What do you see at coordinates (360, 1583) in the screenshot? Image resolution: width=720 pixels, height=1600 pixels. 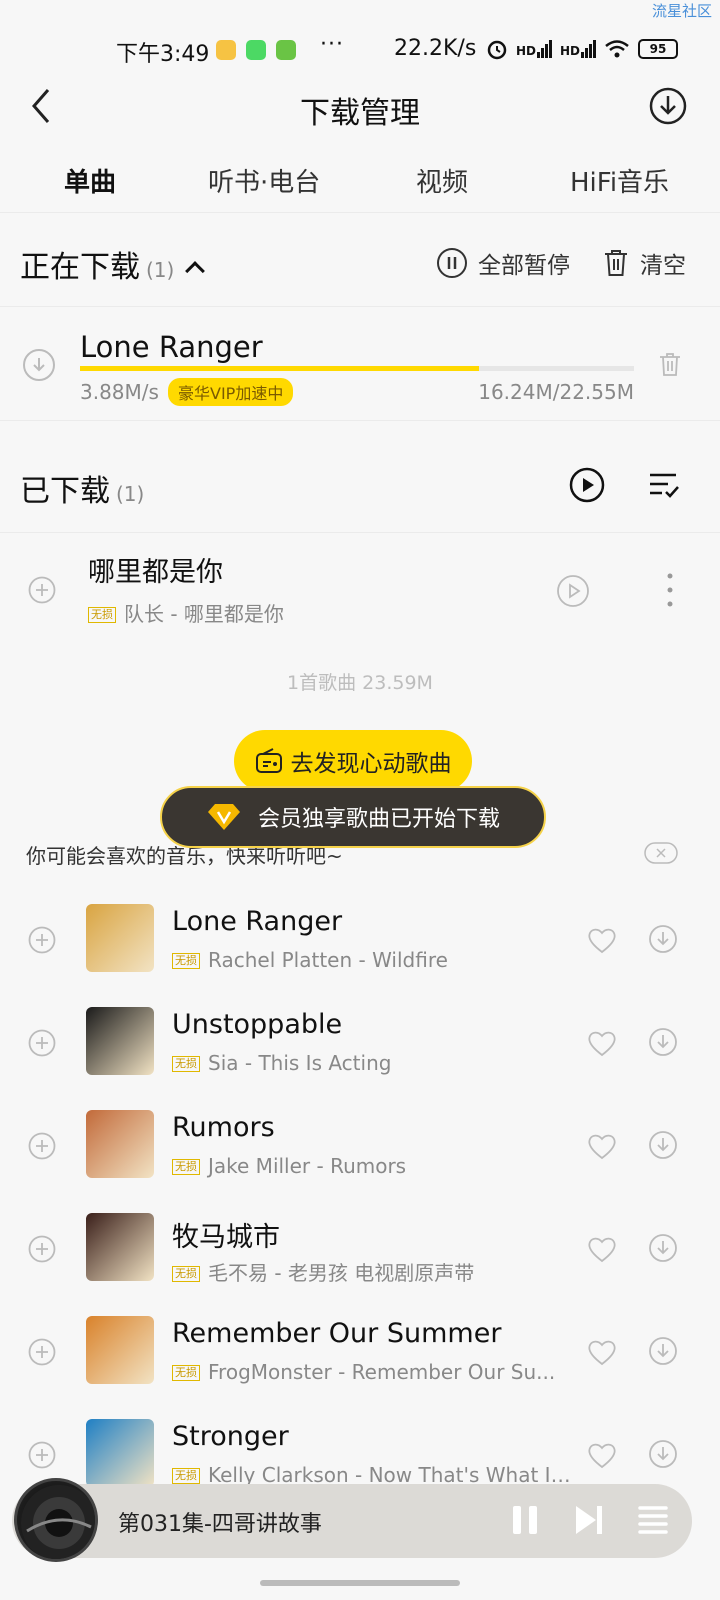 I see `home-indicator` at bounding box center [360, 1583].